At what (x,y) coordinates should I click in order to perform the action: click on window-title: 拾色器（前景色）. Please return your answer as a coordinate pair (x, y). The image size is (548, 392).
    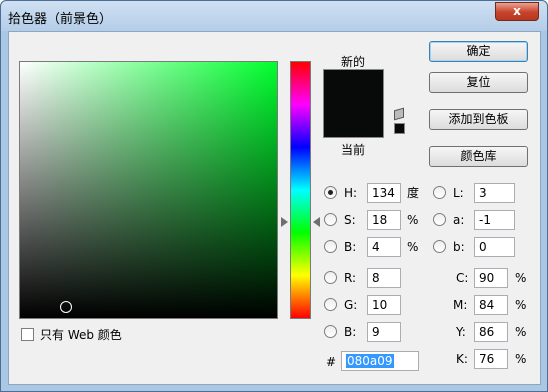
    Looking at the image, I should click on (60, 19).